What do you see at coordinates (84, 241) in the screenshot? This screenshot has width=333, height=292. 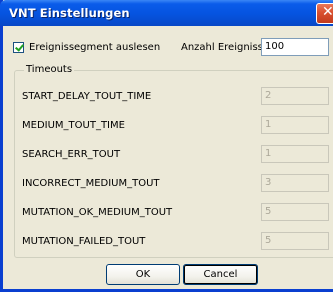 I see `timeout-label: MUTATION_FAILED_TOUT` at bounding box center [84, 241].